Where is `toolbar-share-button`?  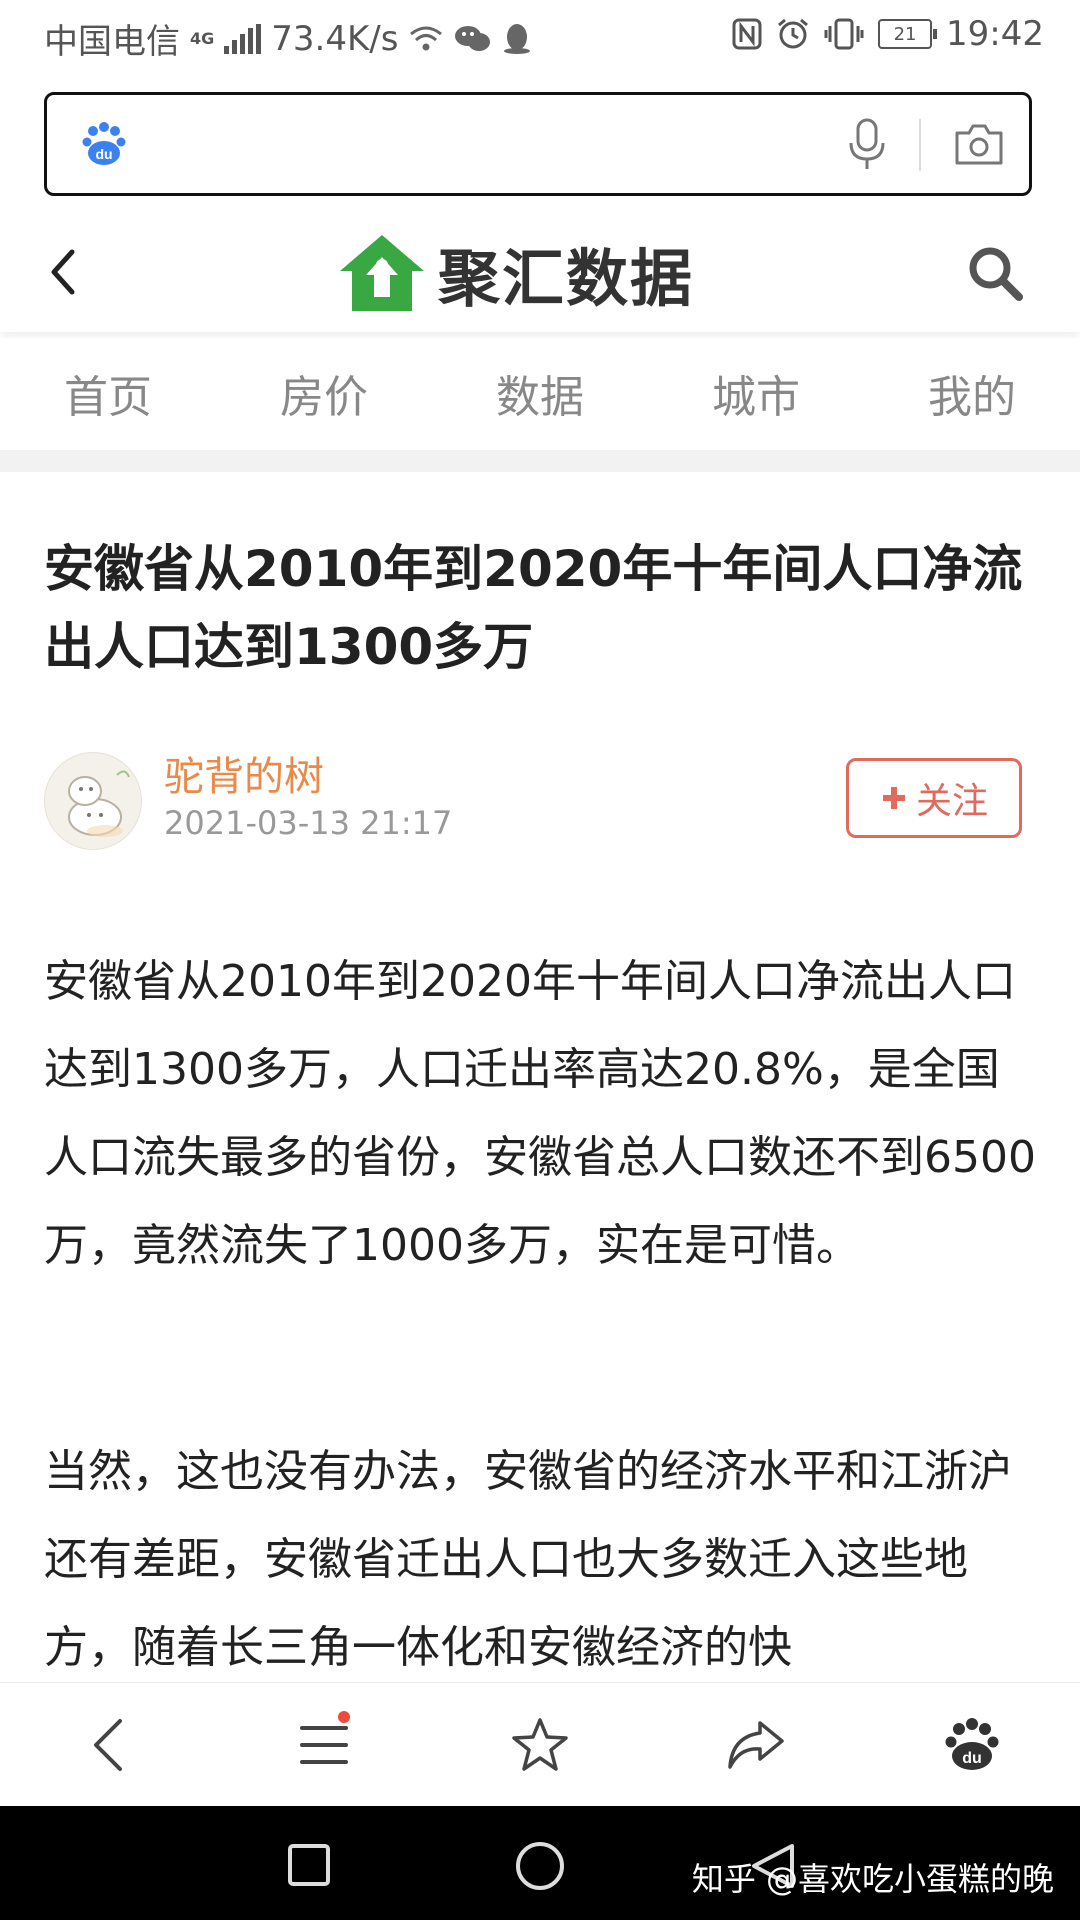
toolbar-share-button is located at coordinates (756, 1745).